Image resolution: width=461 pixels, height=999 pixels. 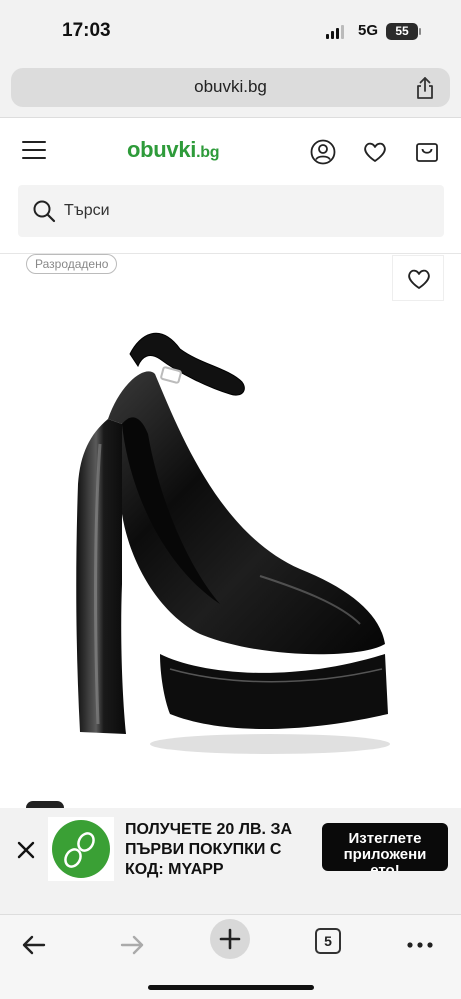 What do you see at coordinates (44, 211) in the screenshot?
I see `search-icon` at bounding box center [44, 211].